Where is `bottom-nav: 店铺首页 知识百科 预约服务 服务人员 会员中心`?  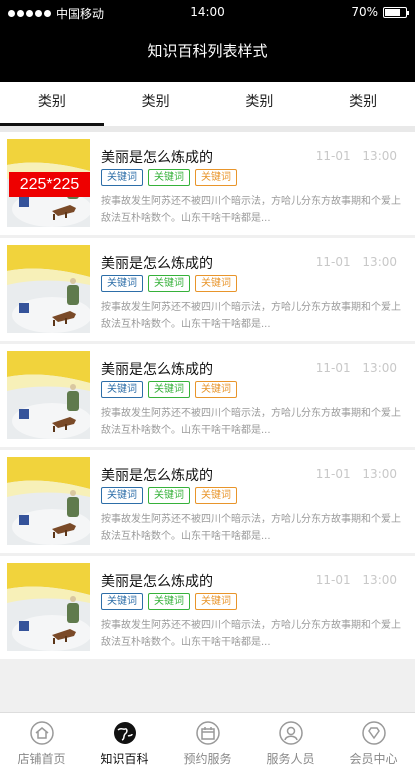 bottom-nav: 店铺首页 知识百科 预约服务 服务人员 会员中心 is located at coordinates (207, 741).